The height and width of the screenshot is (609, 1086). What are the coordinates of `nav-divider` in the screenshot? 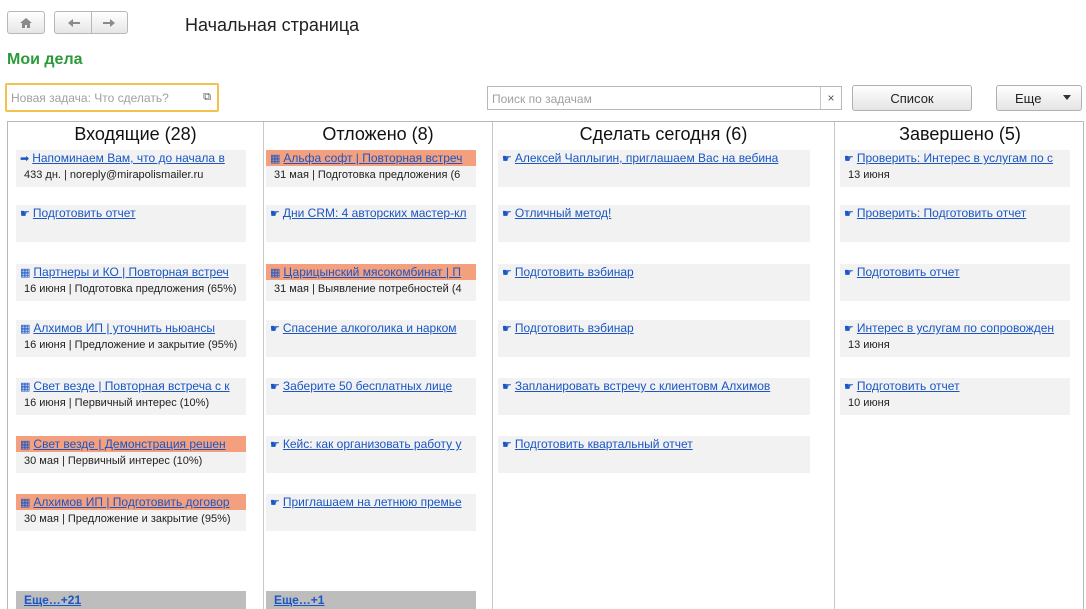 It's located at (91, 22).